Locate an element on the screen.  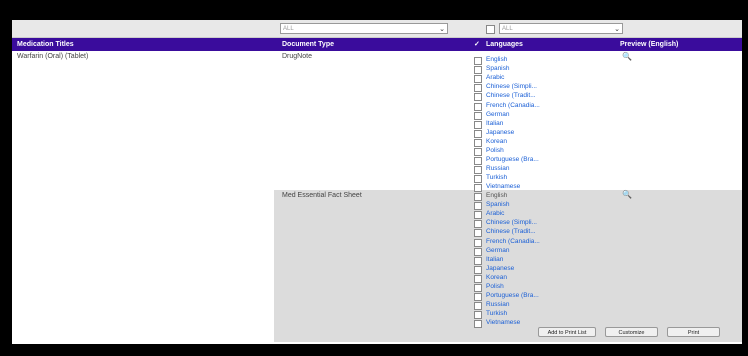
header-document-type: Document Type is located at coordinates (308, 44).